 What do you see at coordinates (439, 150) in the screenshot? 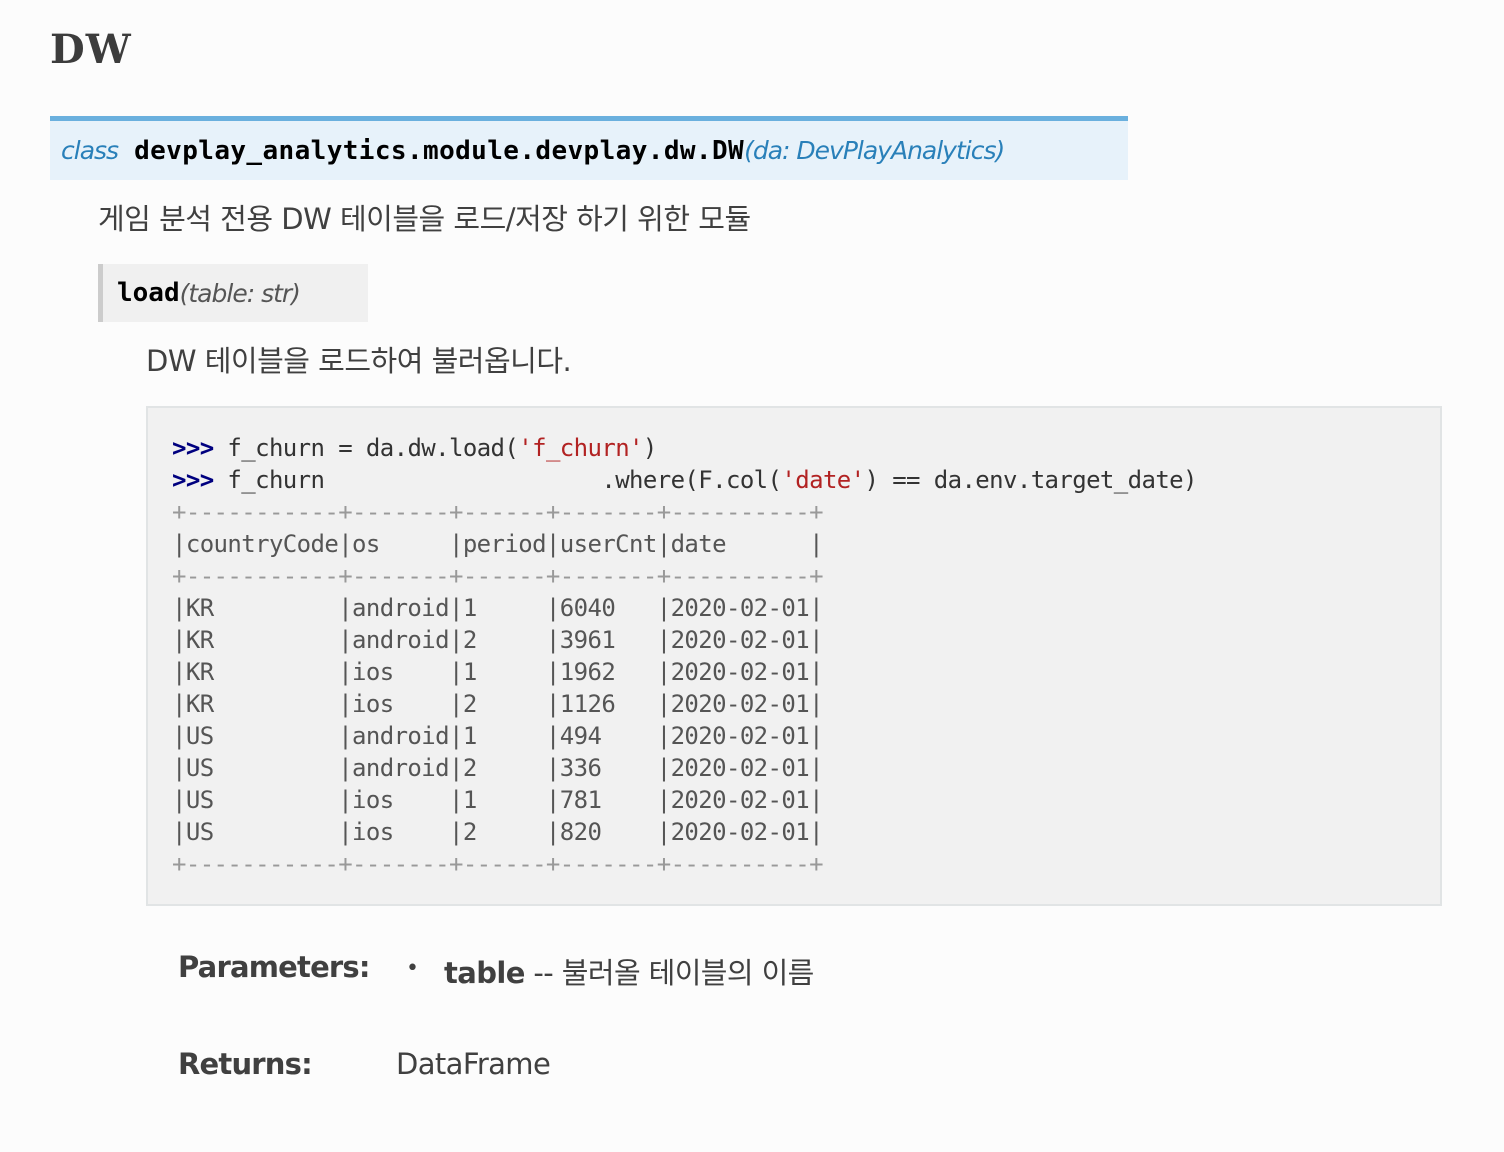
I see `class-name: devplay_analytics.module.devplay.dw.DW` at bounding box center [439, 150].